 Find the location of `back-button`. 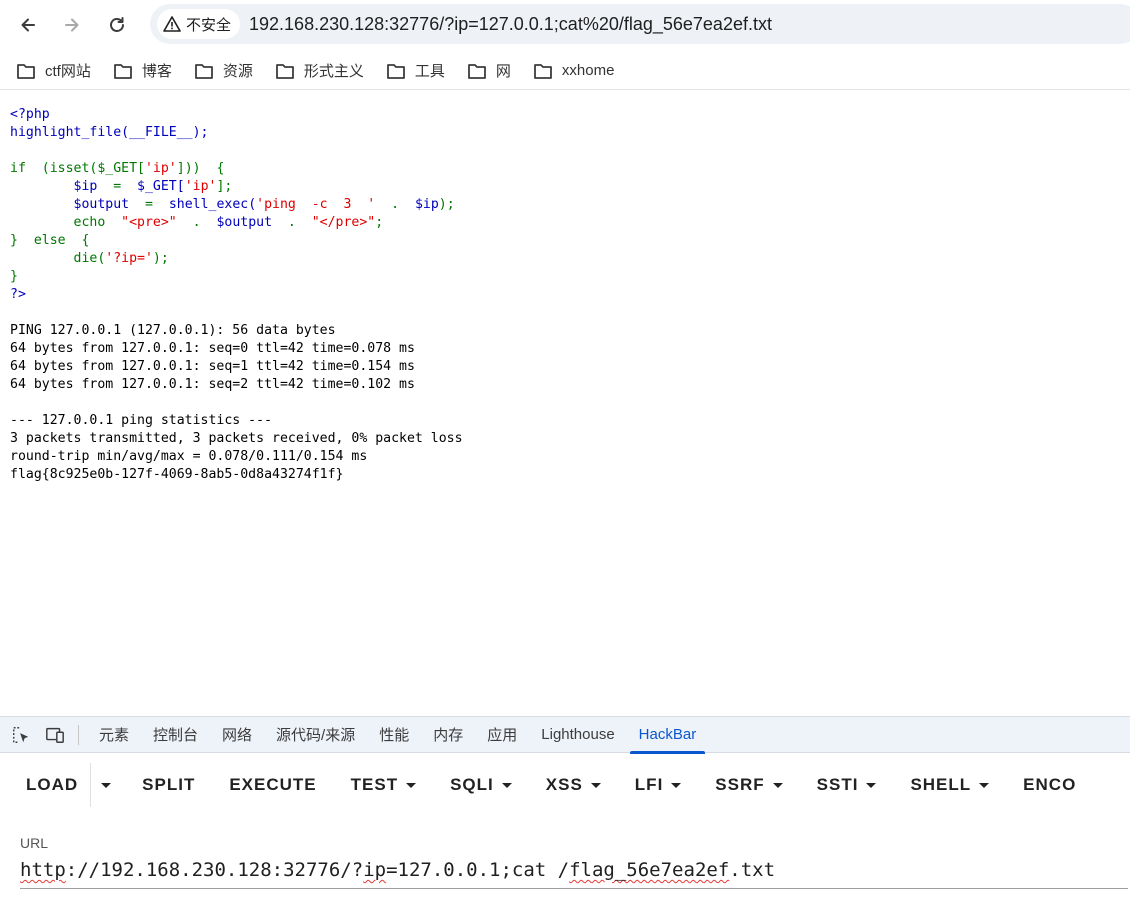

back-button is located at coordinates (28, 25).